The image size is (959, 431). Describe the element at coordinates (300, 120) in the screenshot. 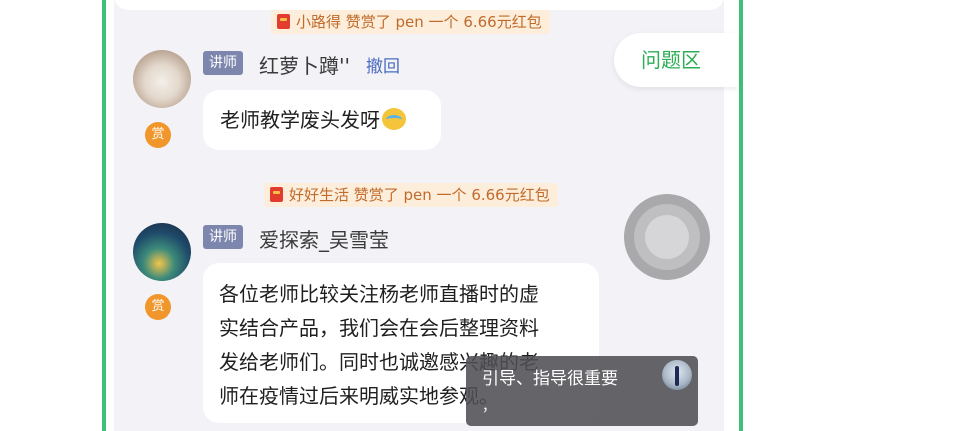

I see `message-text: 老师教学废头发呀` at that location.